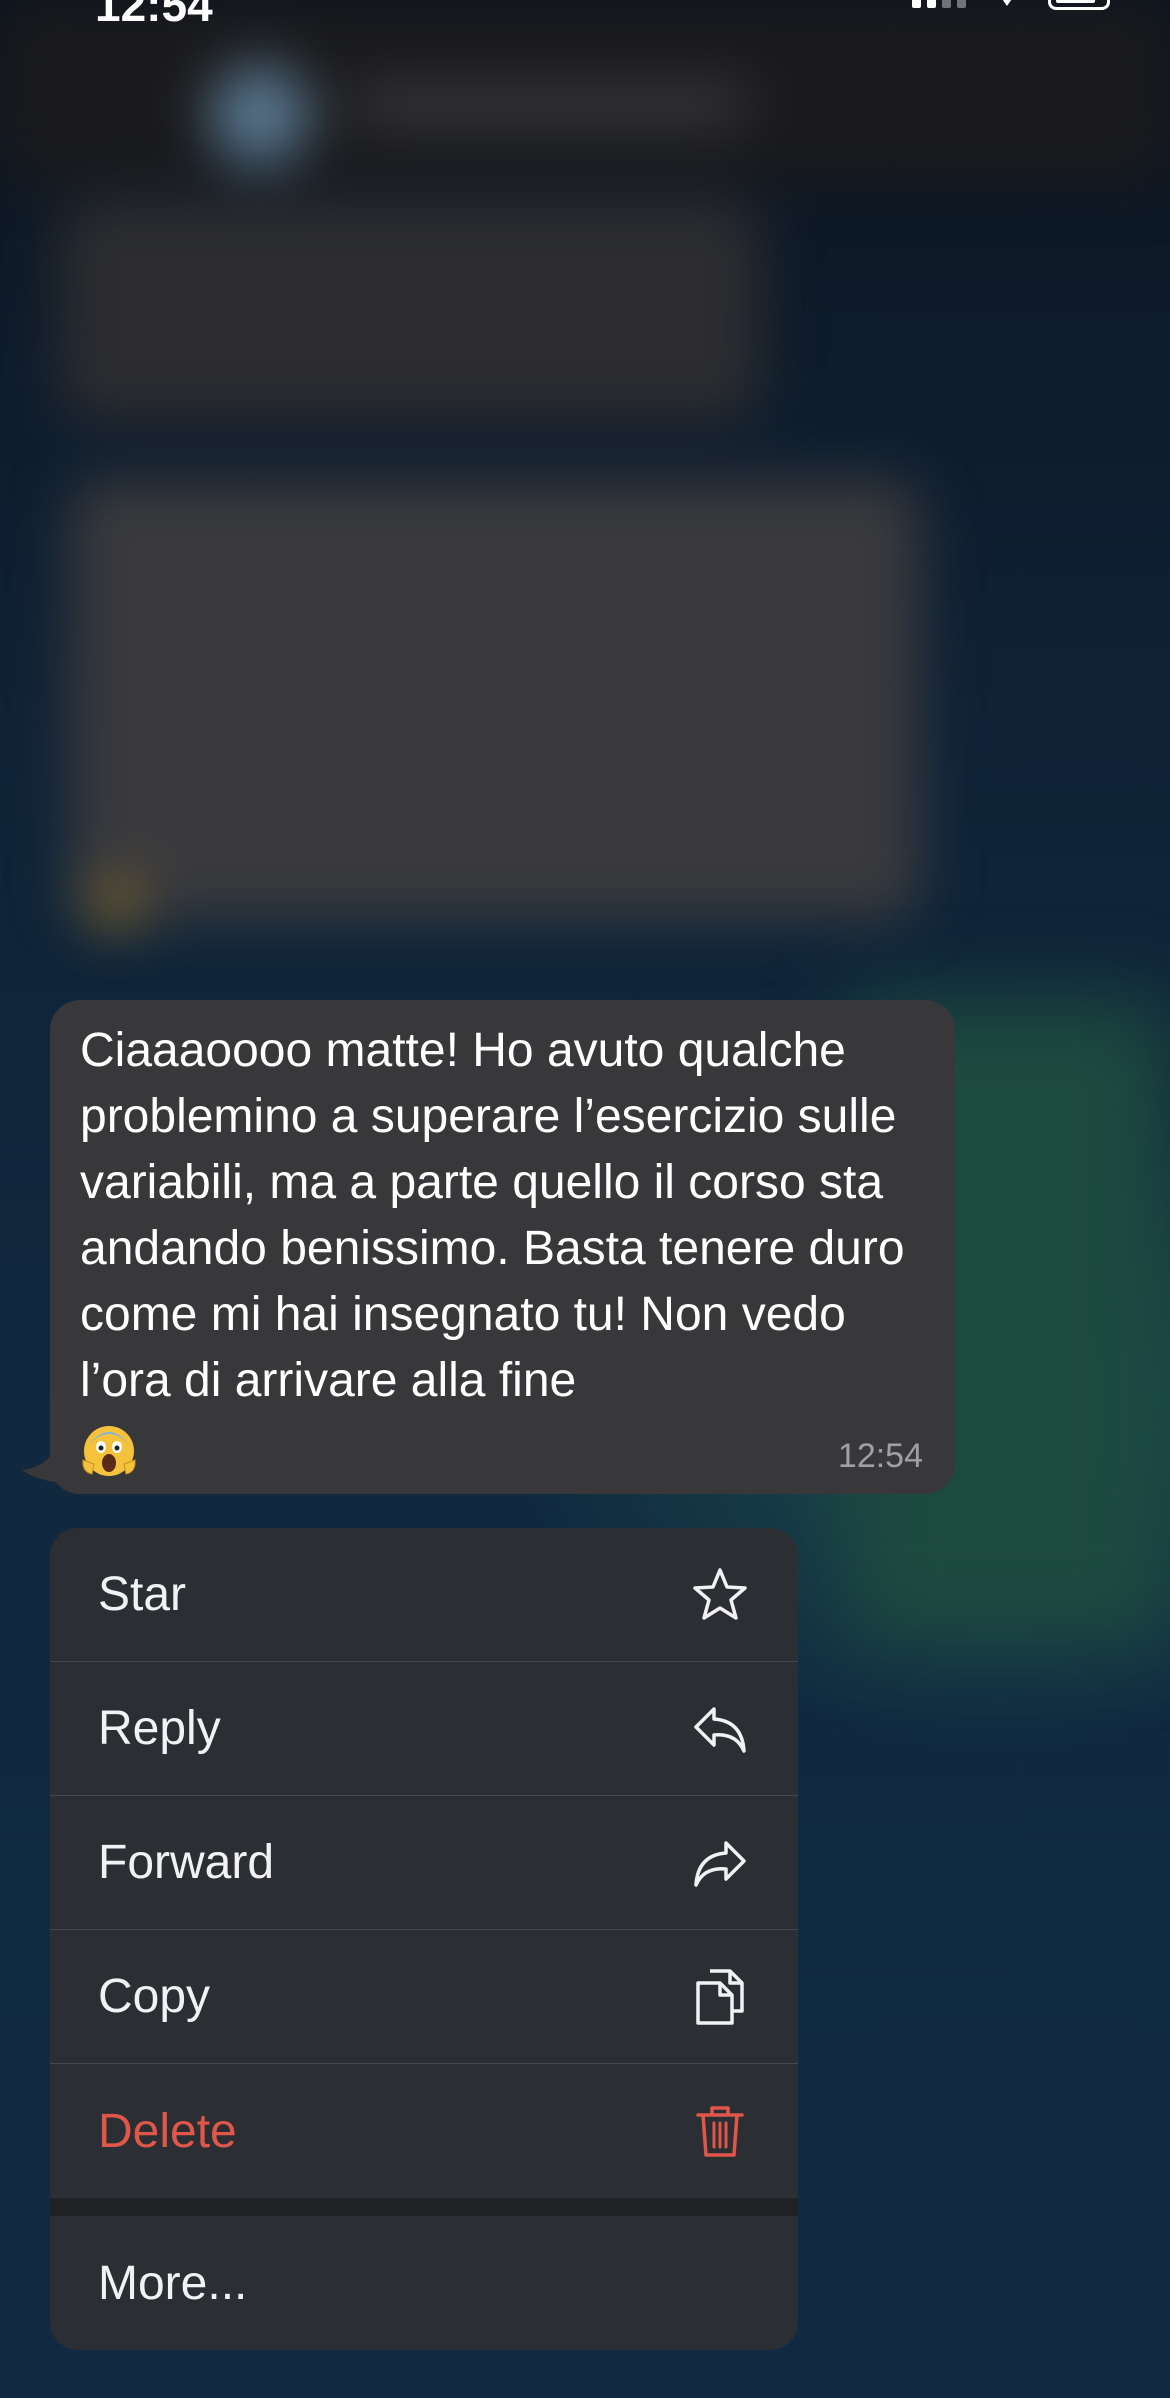 The image size is (1170, 2398). I want to click on menu-item-delete: Delete, so click(424, 2131).